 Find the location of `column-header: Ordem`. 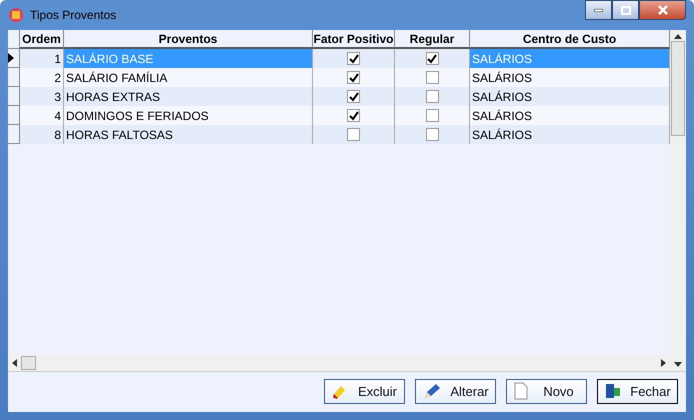

column-header: Ordem is located at coordinates (42, 39).